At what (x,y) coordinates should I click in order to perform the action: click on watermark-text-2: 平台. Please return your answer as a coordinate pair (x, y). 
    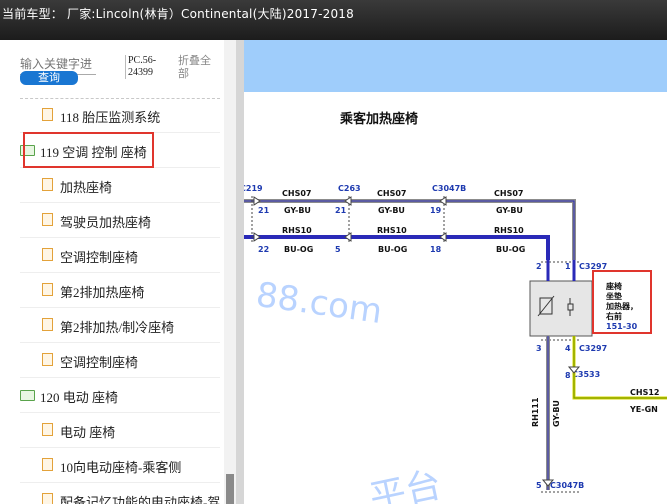
    Looking at the image, I should click on (405, 484).